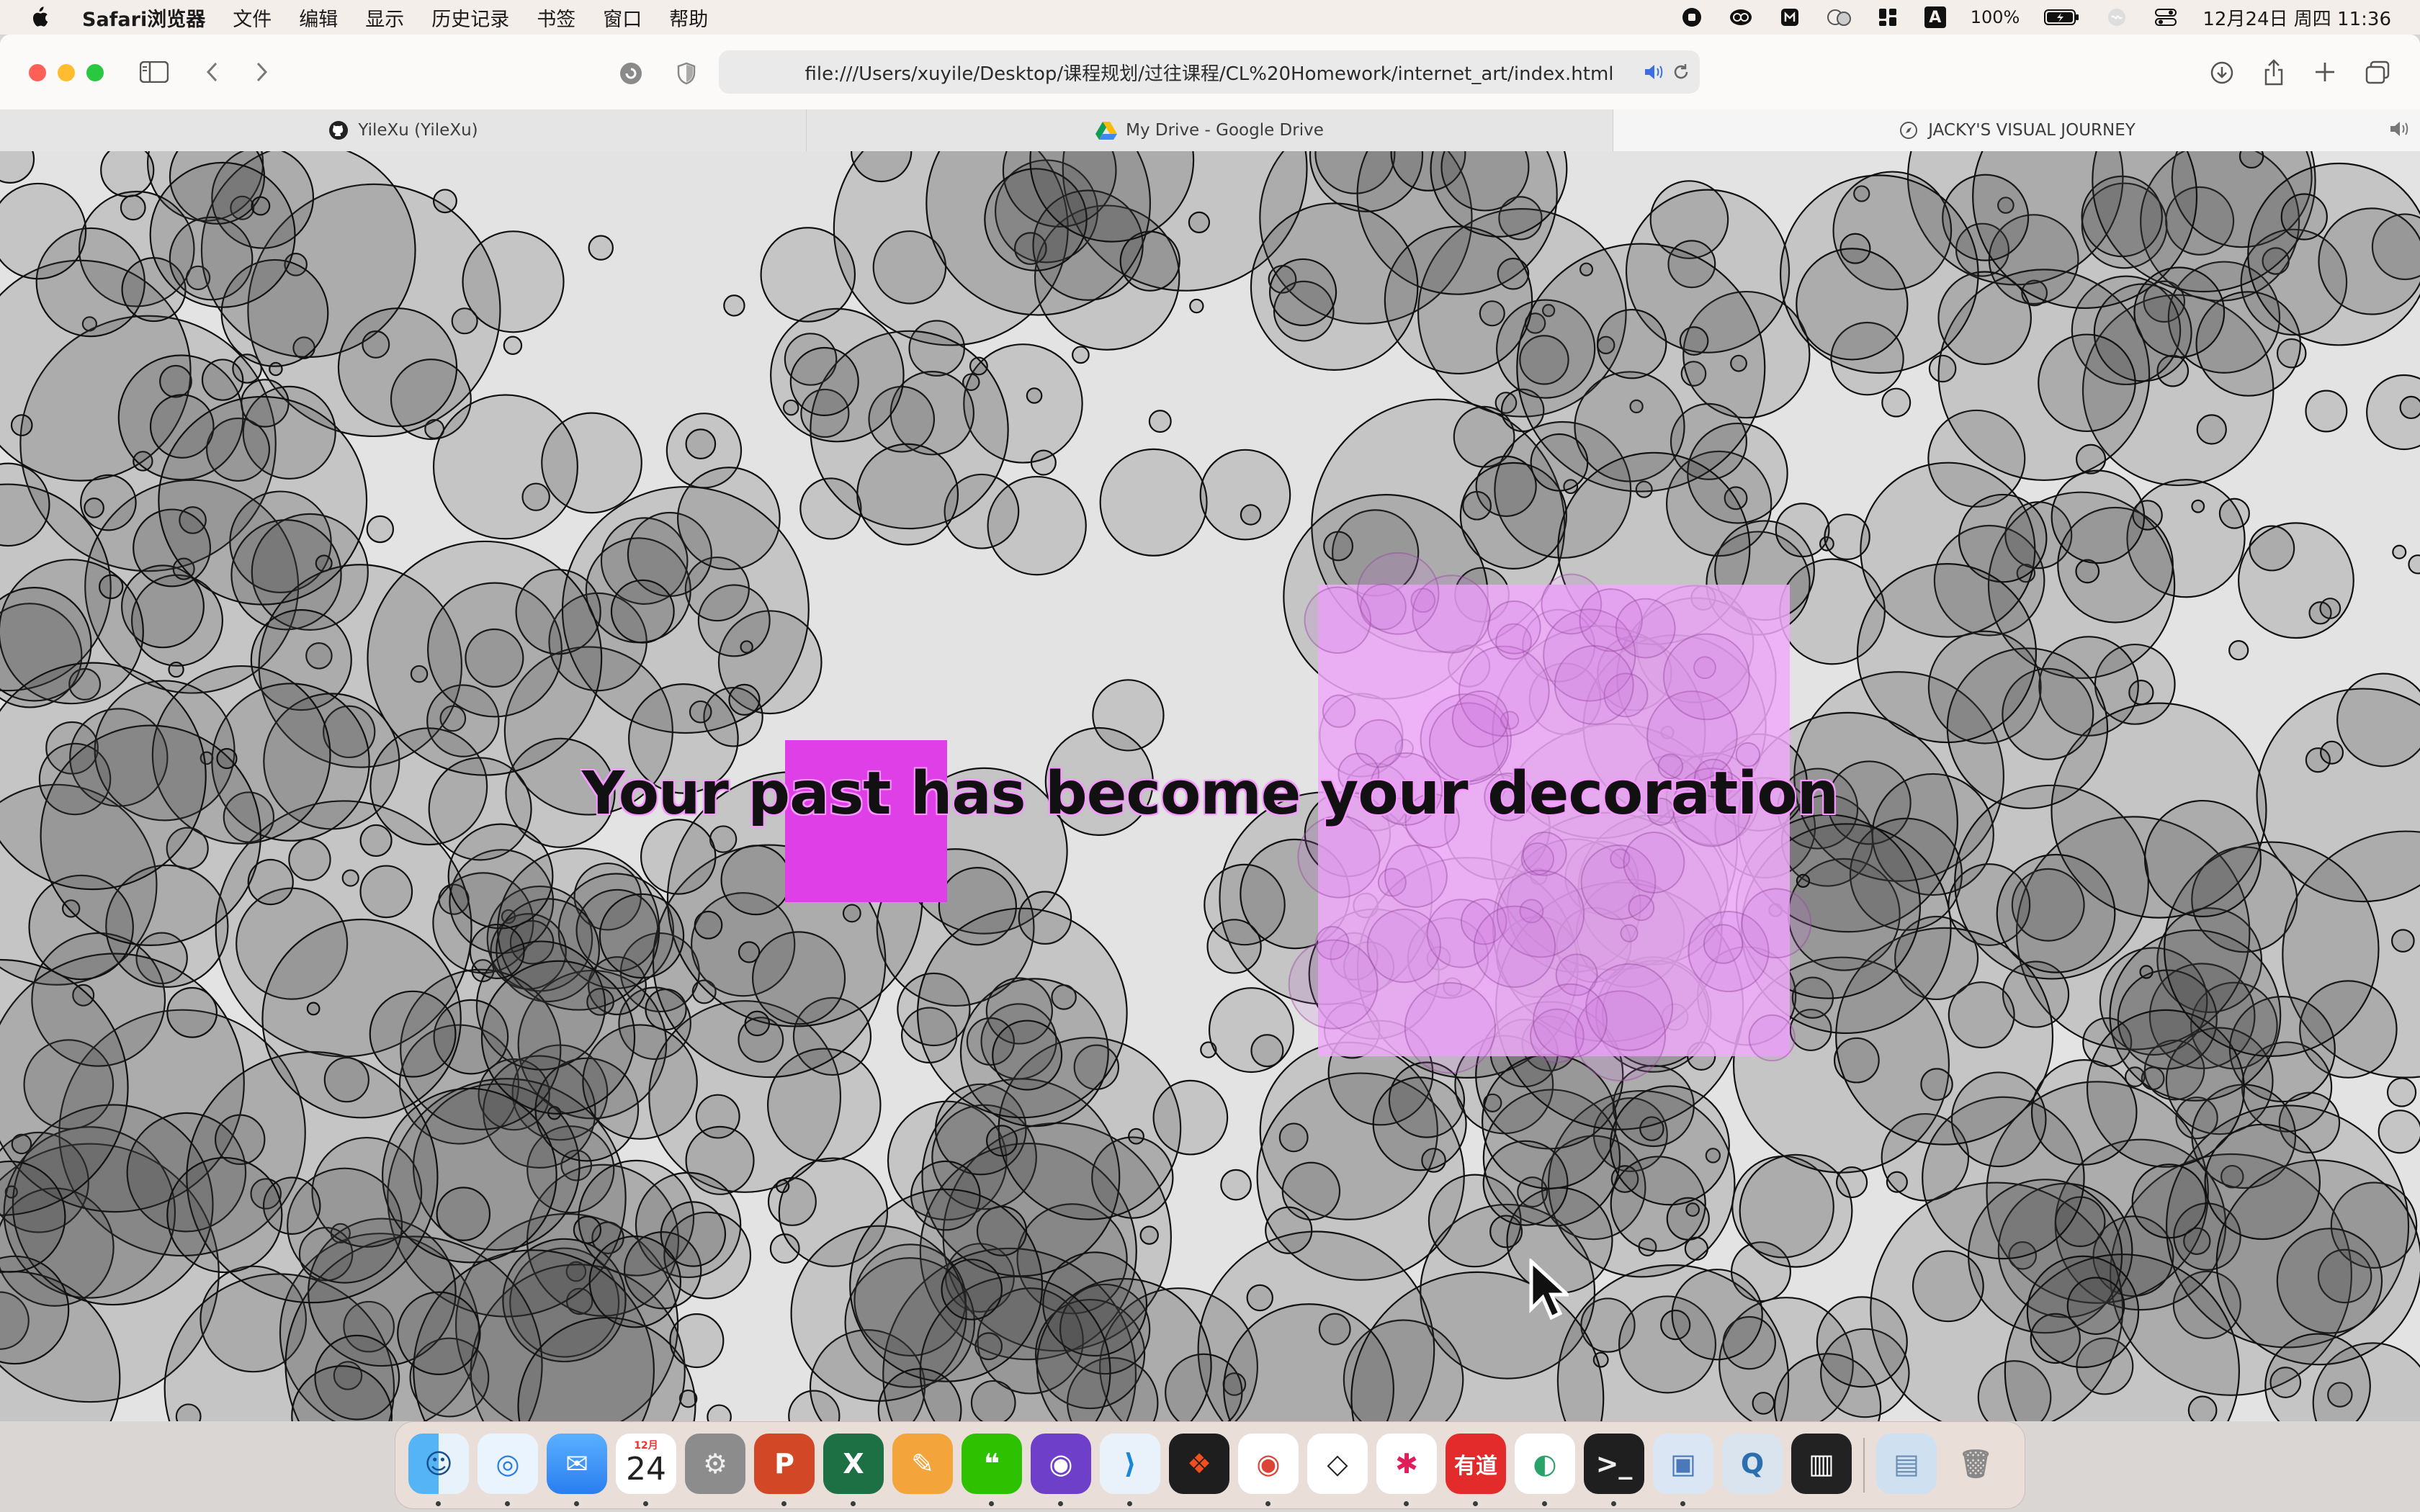 The image size is (2420, 1512). I want to click on battery-icon, so click(2062, 17).